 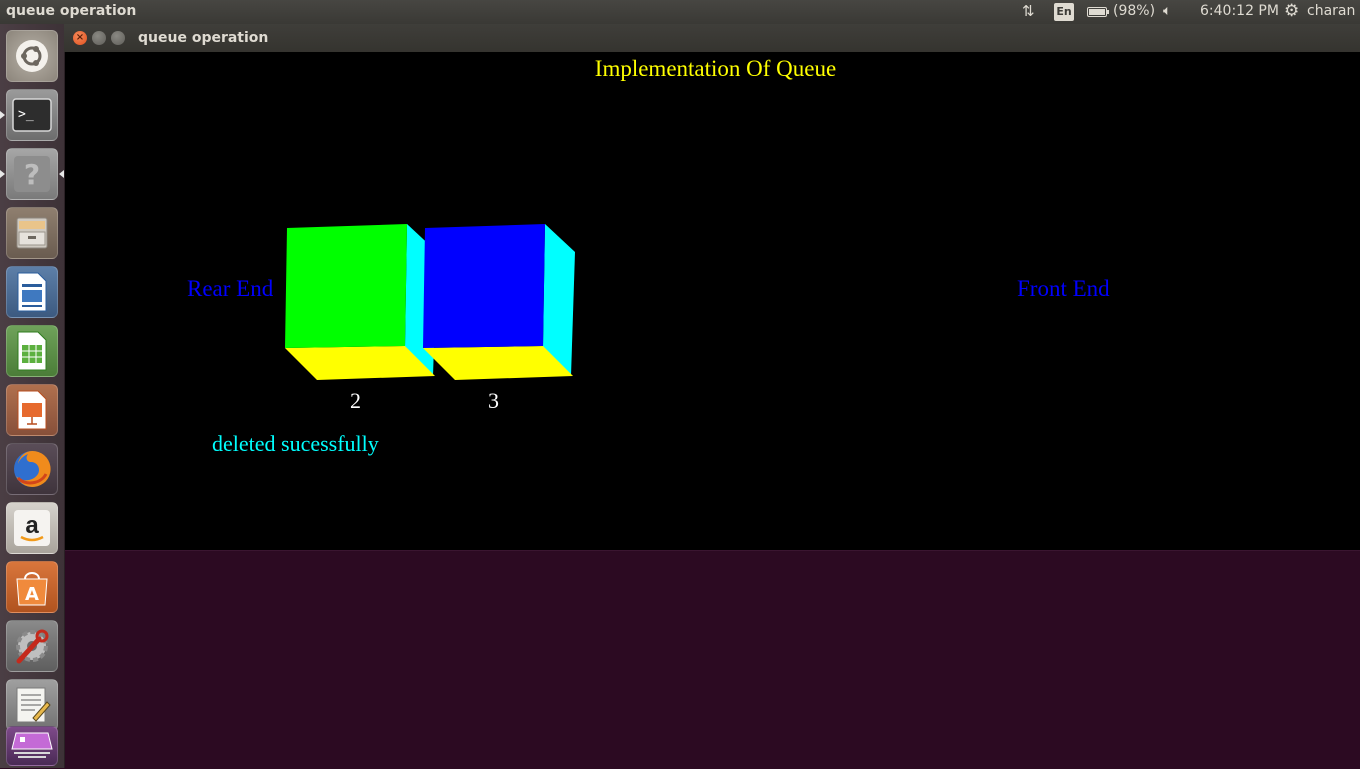 What do you see at coordinates (493, 400) in the screenshot?
I see `queue-value-label: 3` at bounding box center [493, 400].